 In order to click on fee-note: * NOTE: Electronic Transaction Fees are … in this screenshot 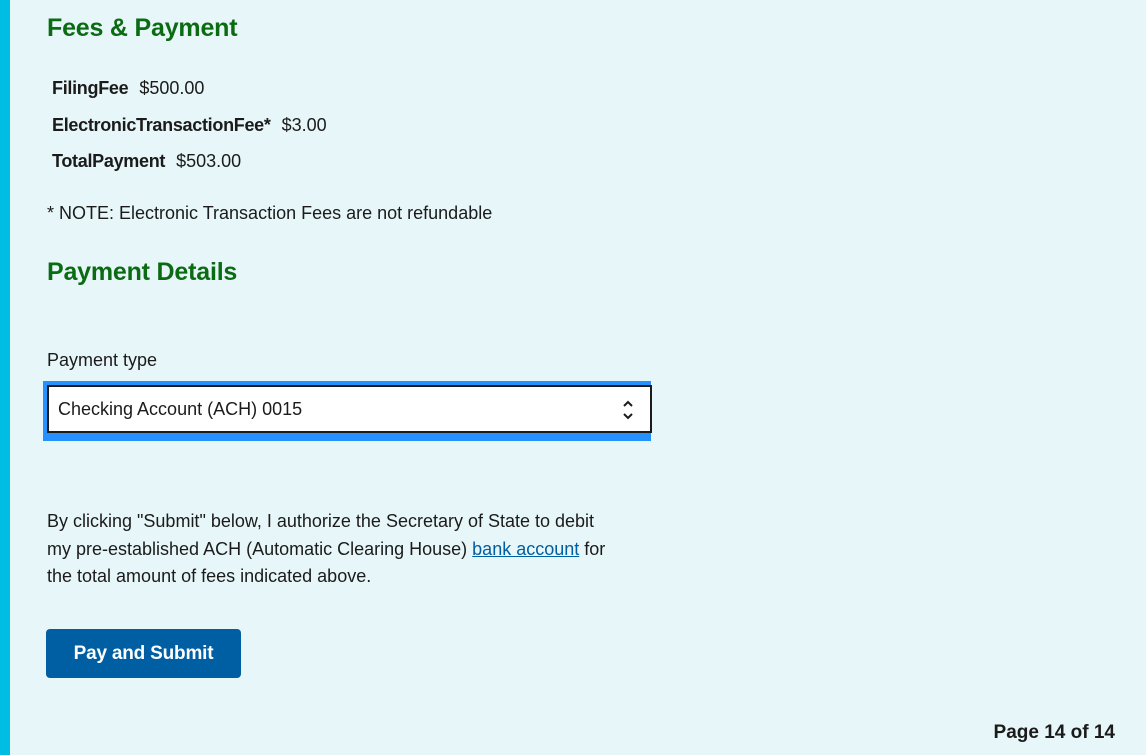, I will do `click(270, 213)`.